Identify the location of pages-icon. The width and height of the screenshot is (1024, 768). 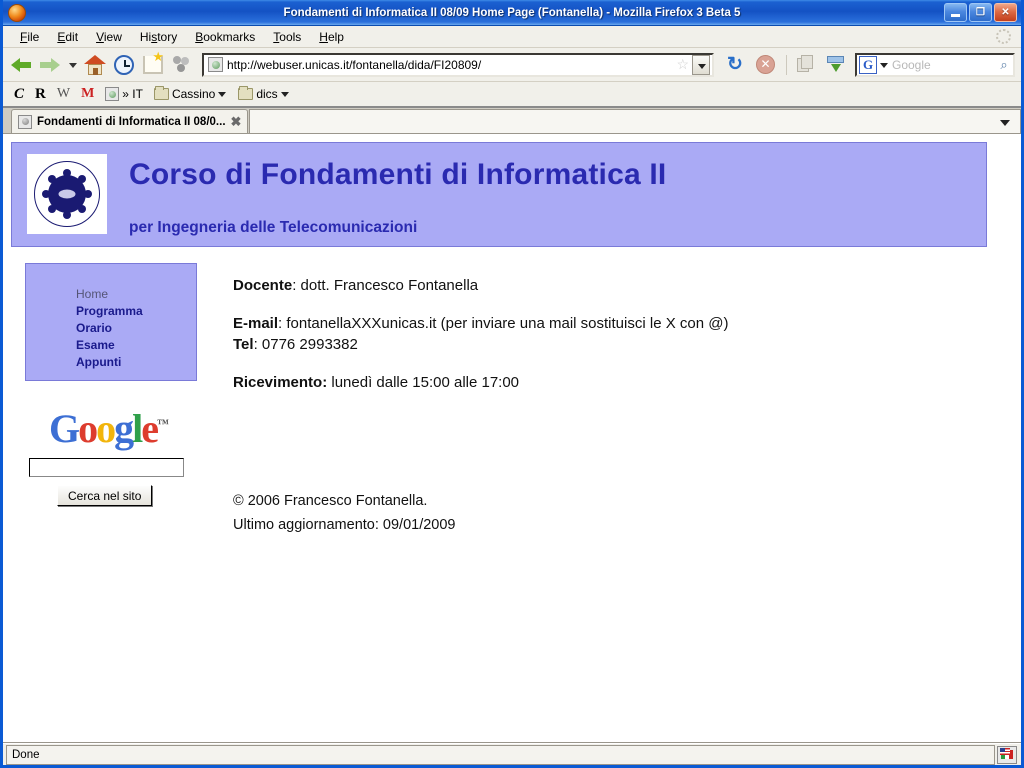
(807, 64).